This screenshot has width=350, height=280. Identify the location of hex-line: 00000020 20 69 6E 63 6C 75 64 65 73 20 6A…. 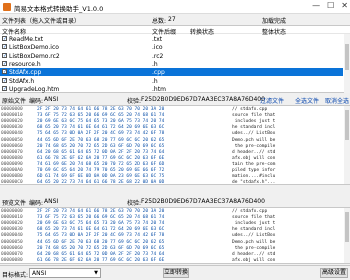
(171, 224).